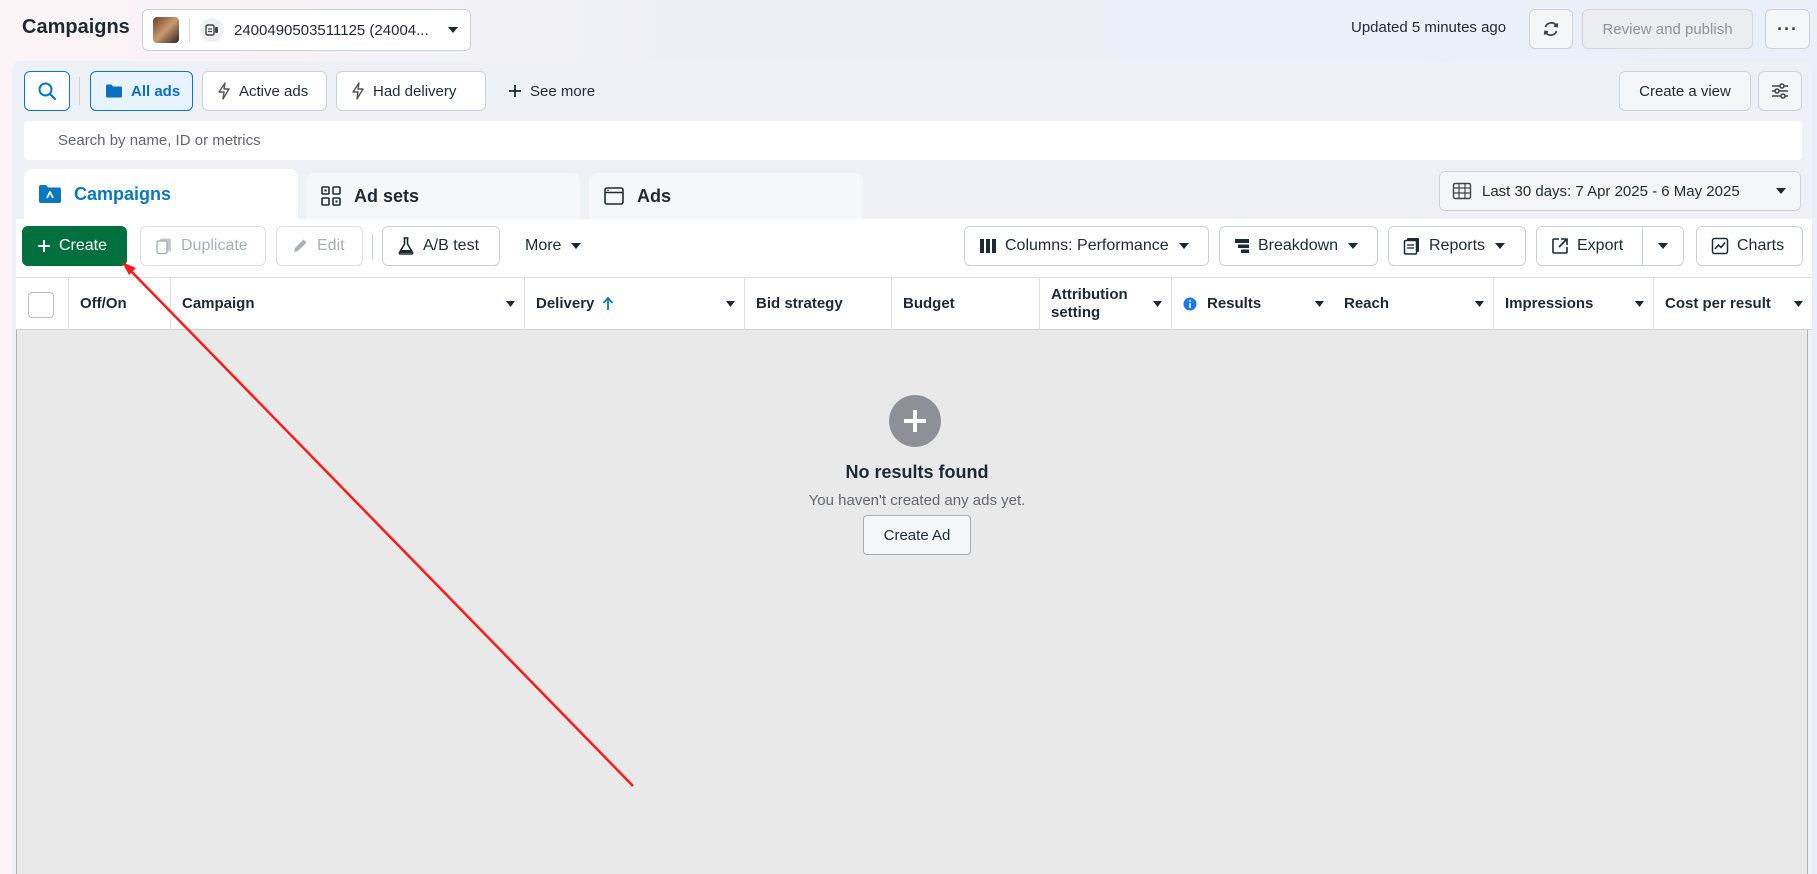 This screenshot has width=1817, height=874. What do you see at coordinates (41, 305) in the screenshot?
I see `select-all-checkbox` at bounding box center [41, 305].